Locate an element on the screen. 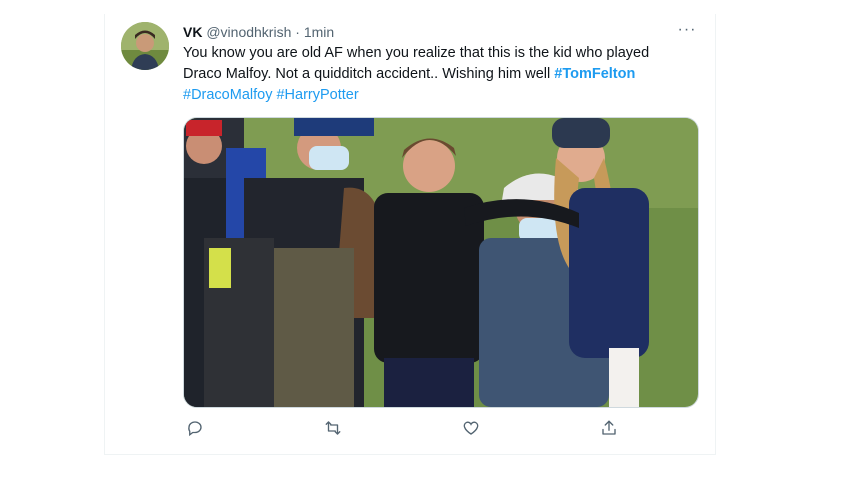 Image resolution: width=854 pixels, height=480 pixels. user-handle: @vinodhkrish is located at coordinates (248, 32).